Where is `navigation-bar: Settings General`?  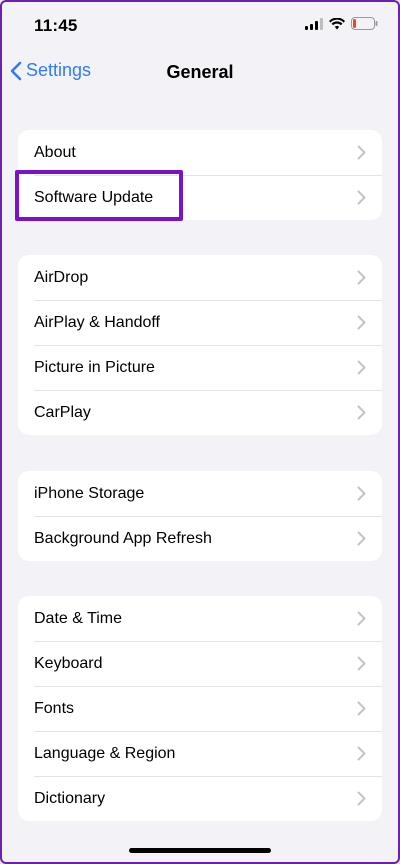
navigation-bar: Settings General is located at coordinates (200, 72).